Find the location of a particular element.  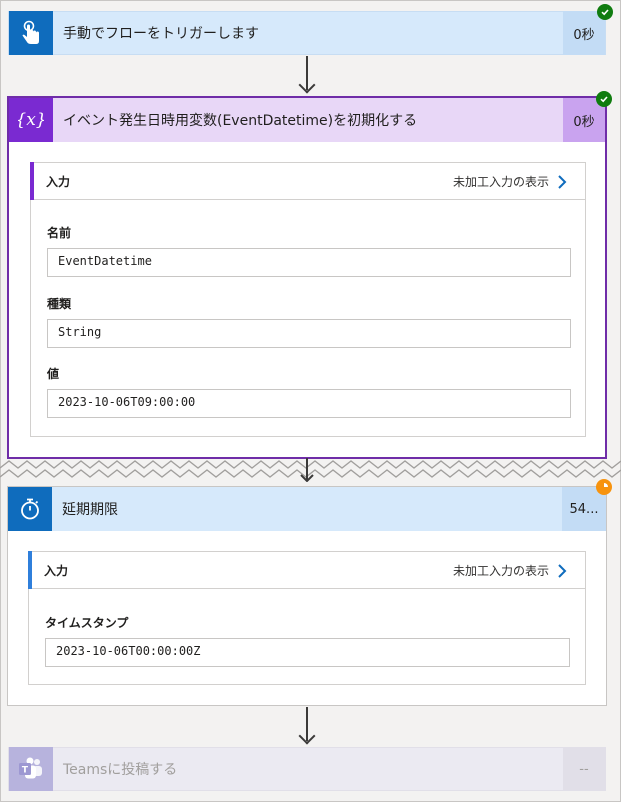

step-post-to-teams: T Teamsに投稿する -- is located at coordinates (307, 769).